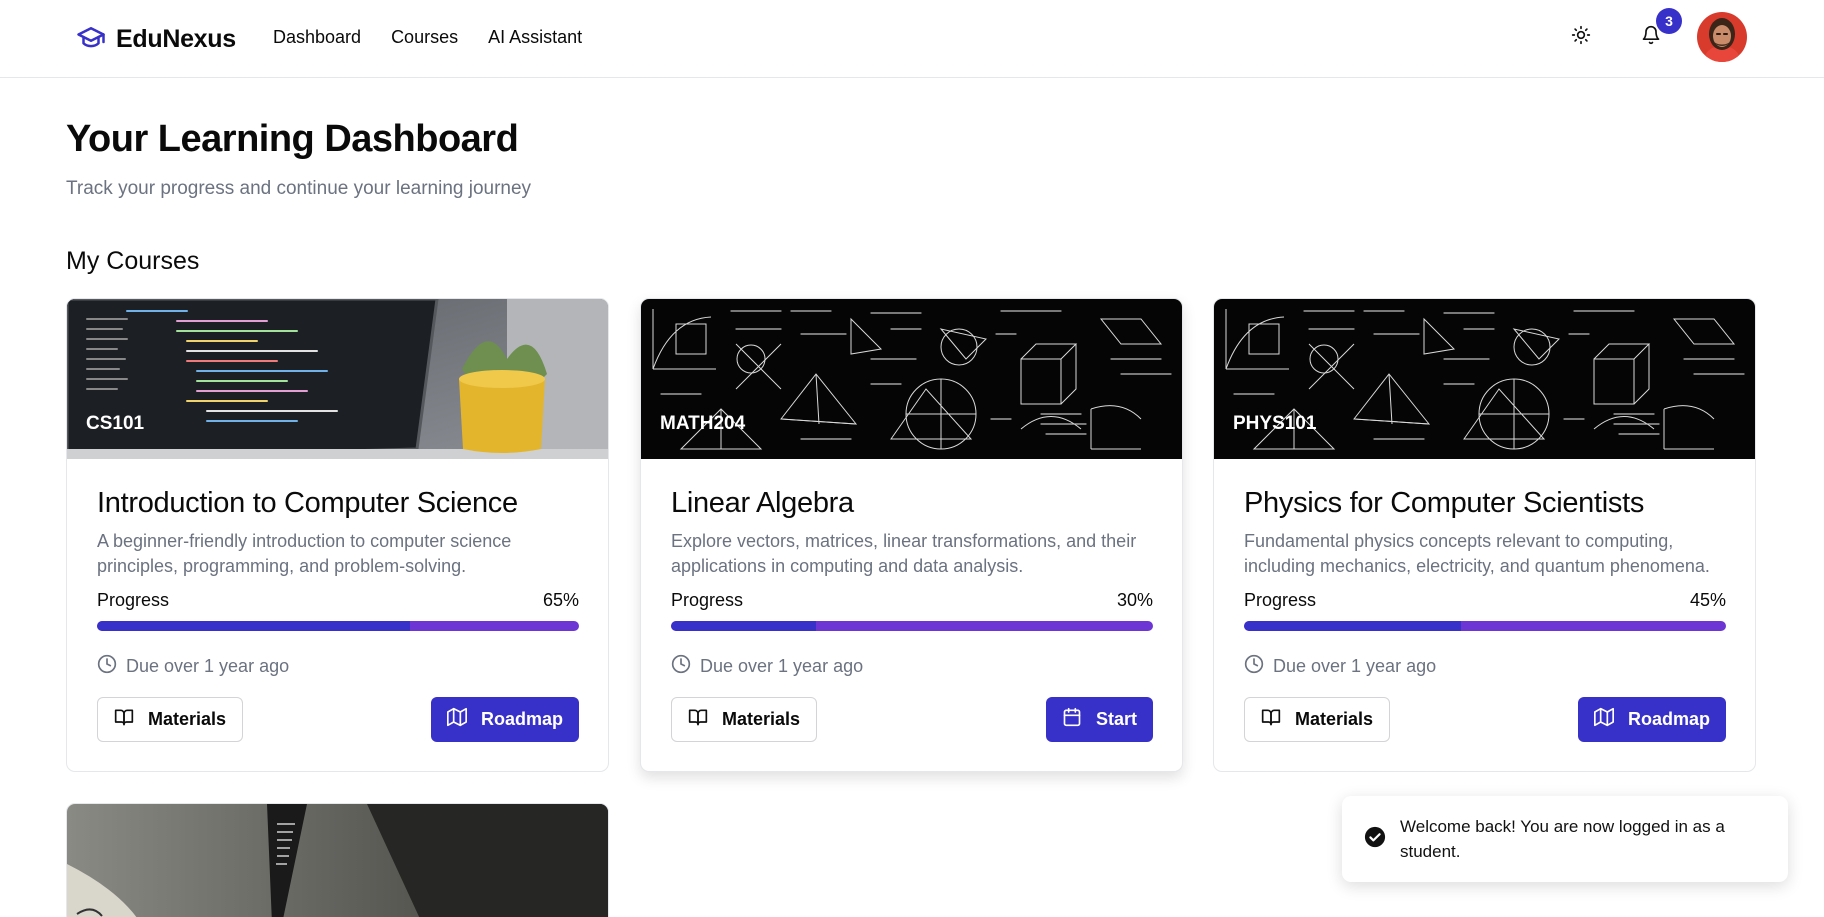 The image size is (1824, 917). Describe the element at coordinates (1072, 719) in the screenshot. I see `calendar-icon` at that location.